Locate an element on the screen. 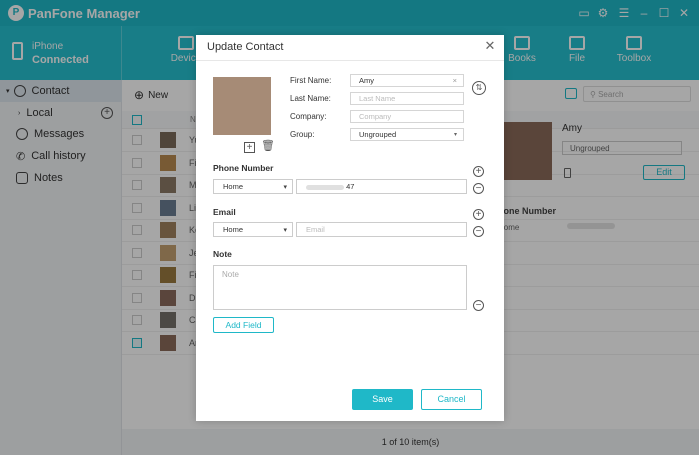 Image resolution: width=699 pixels, height=455 pixels. group-select: Ungrouped ▾ is located at coordinates (407, 134).